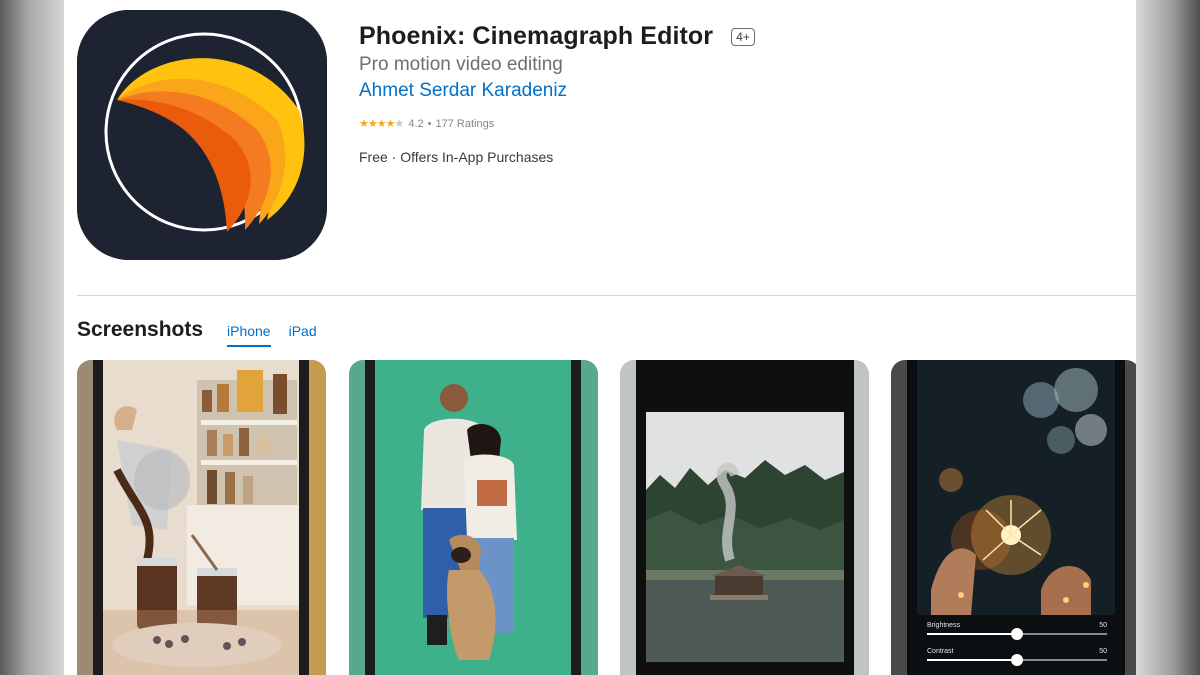  I want to click on brightness-slider: Brightness 50, so click(1017, 633).